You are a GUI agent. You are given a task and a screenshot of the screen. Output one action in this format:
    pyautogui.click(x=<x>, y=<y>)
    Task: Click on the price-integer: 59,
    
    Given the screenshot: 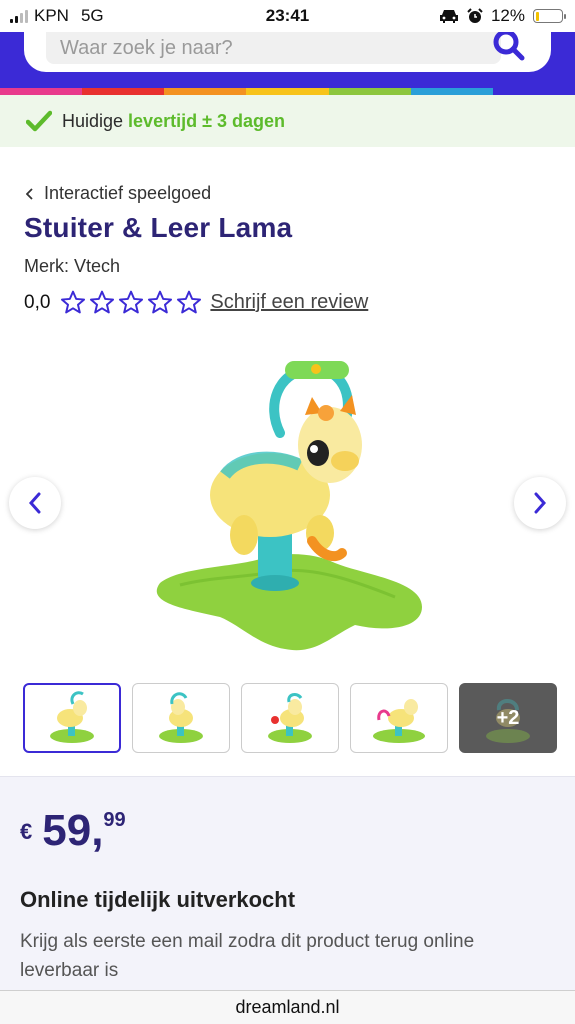 What is the action you would take?
    pyautogui.click(x=73, y=830)
    